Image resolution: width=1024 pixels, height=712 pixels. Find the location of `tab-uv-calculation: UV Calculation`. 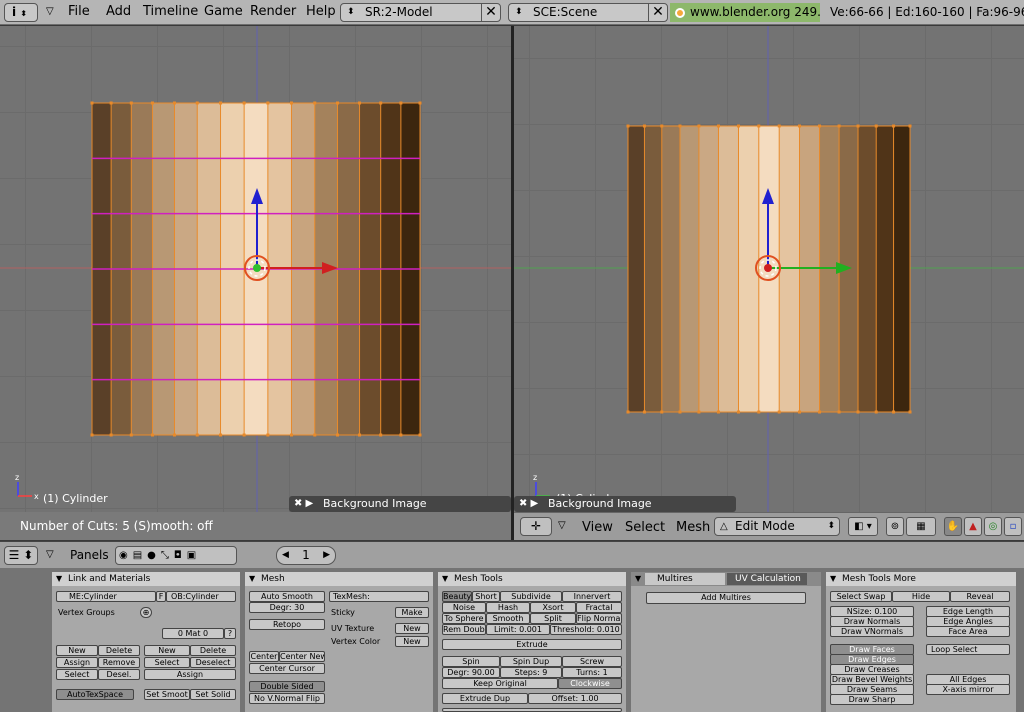

tab-uv-calculation: UV Calculation is located at coordinates (767, 579).